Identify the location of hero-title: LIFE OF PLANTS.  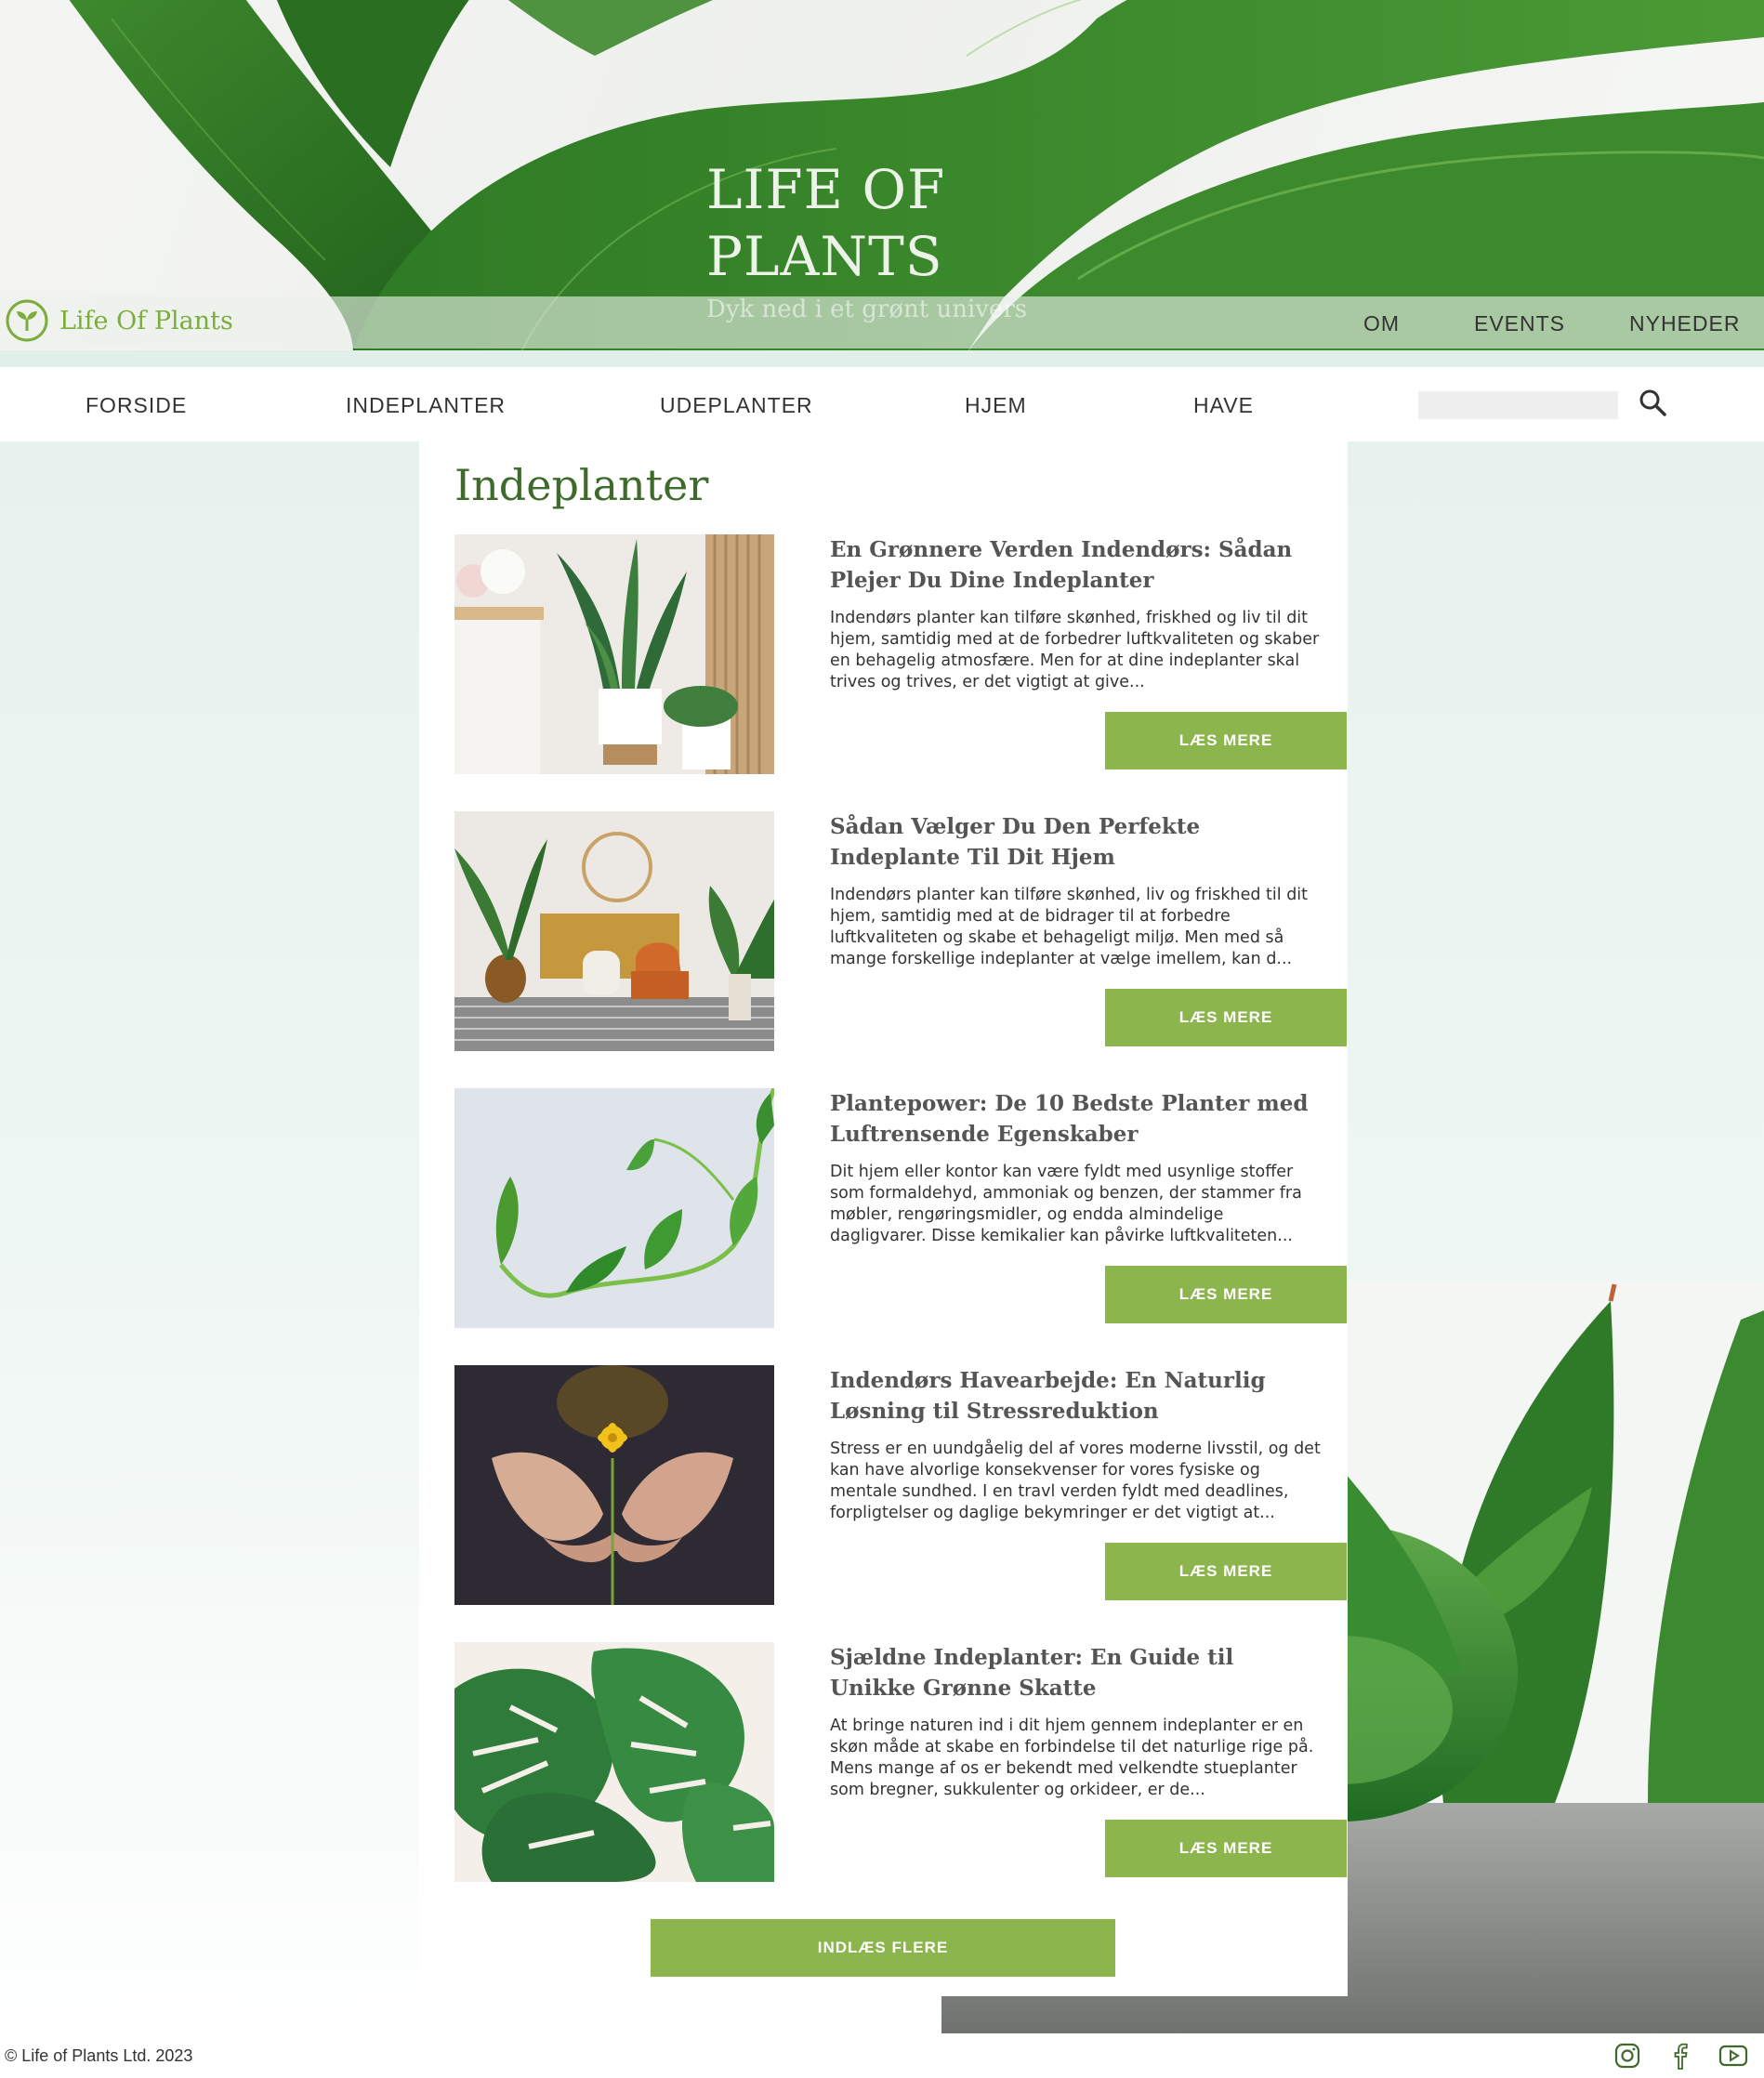
(826, 223).